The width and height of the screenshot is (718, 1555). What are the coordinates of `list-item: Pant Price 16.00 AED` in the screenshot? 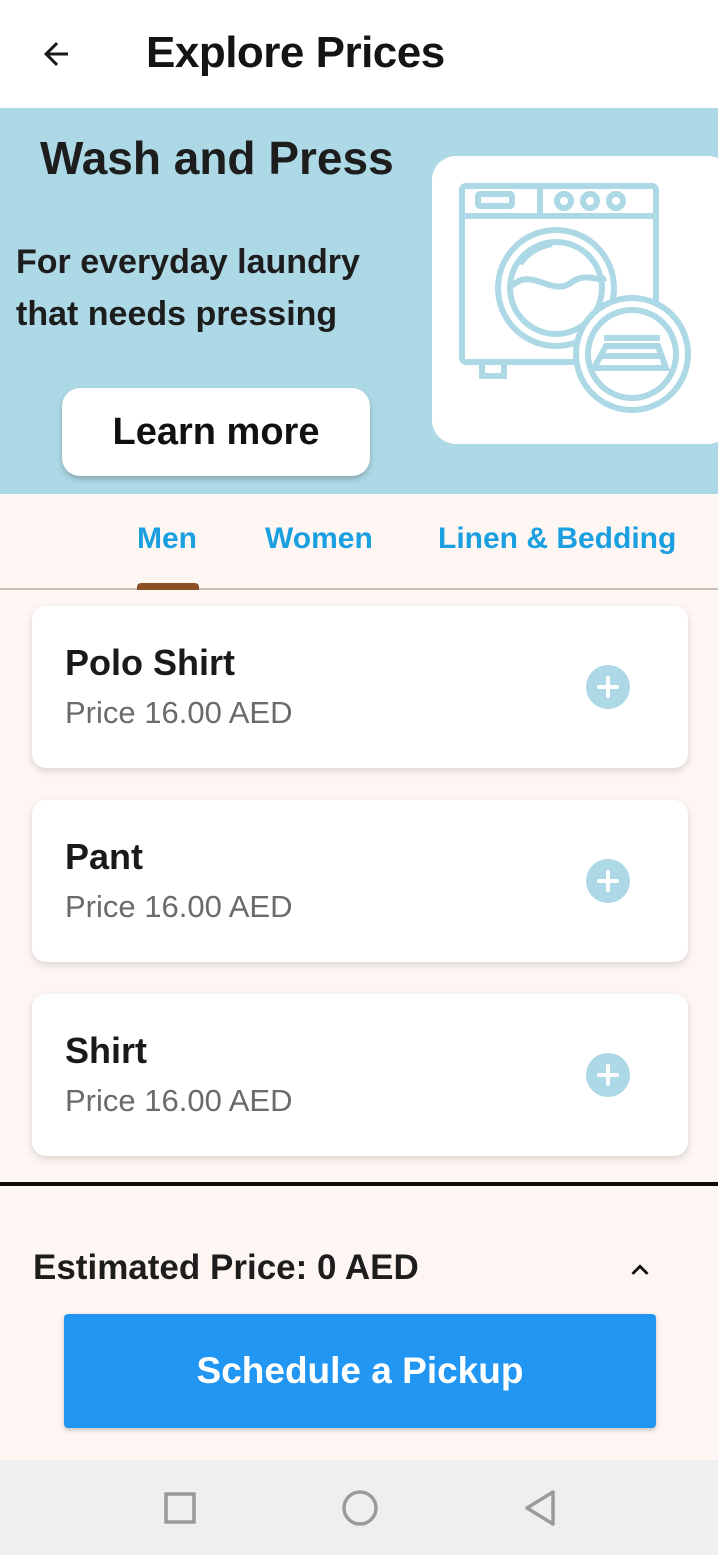 It's located at (360, 881).